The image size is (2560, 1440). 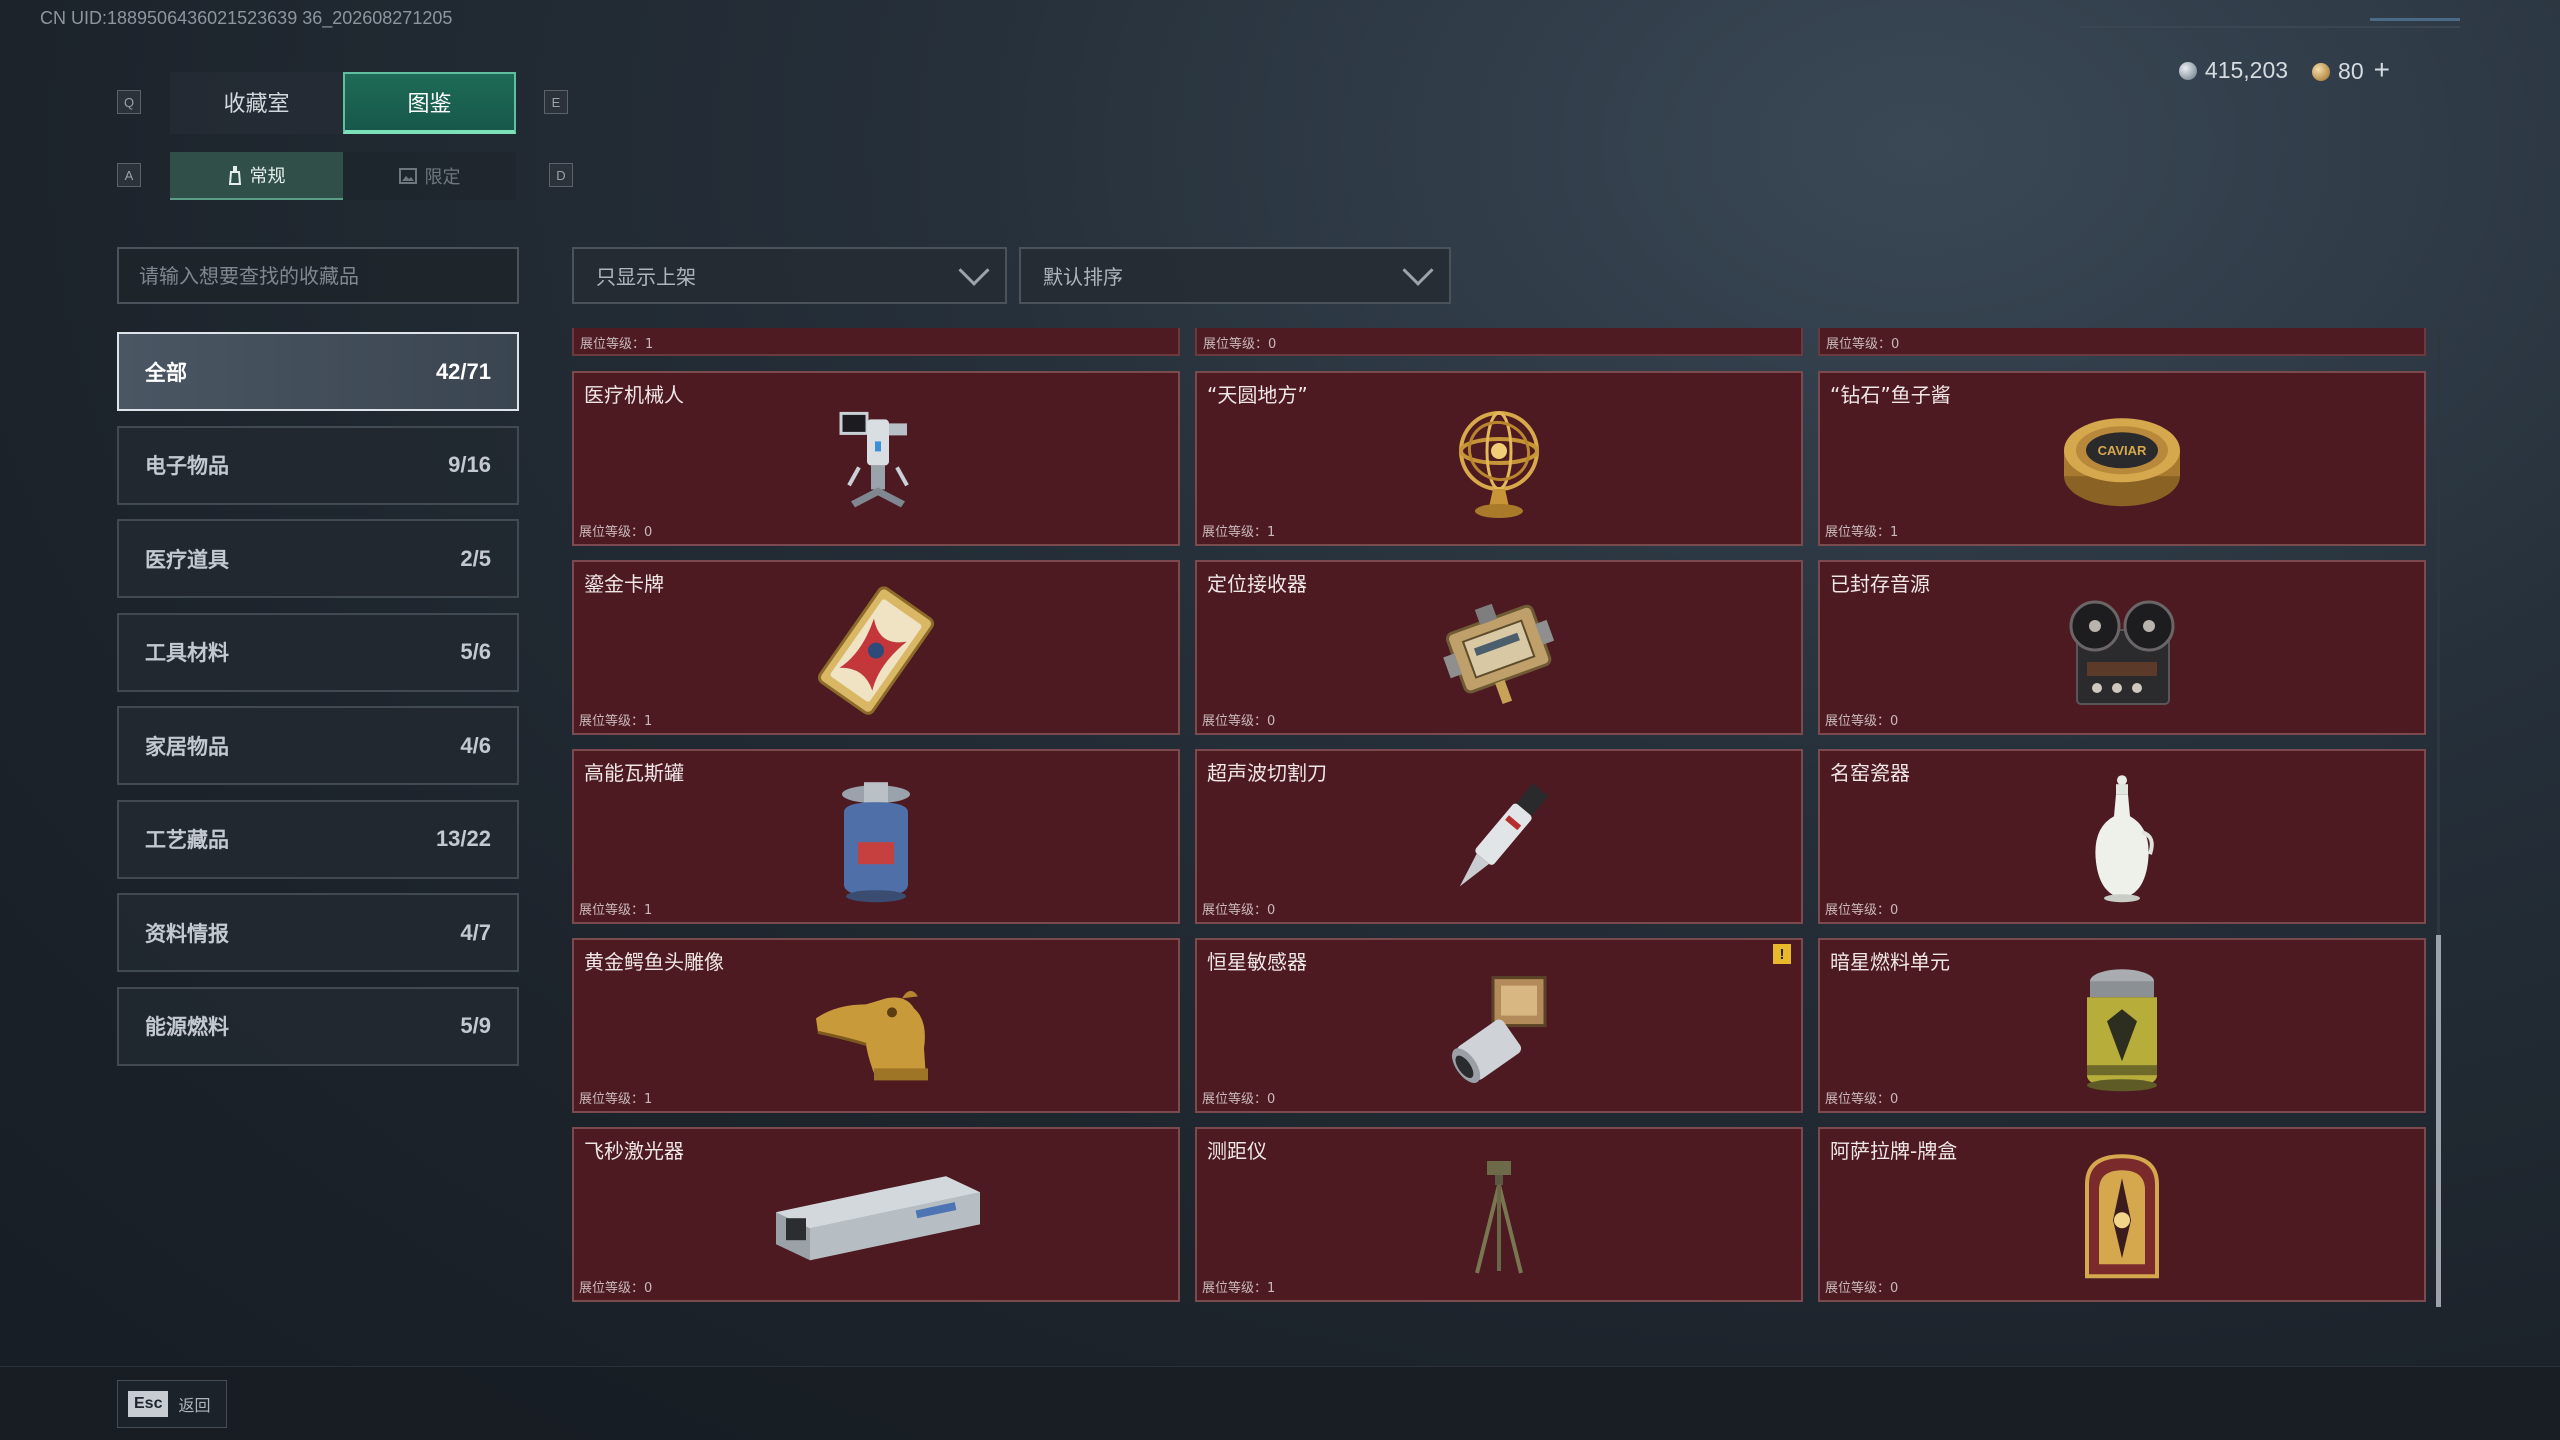 What do you see at coordinates (318, 465) in the screenshot?
I see `category-electronics: 电子物品 9/16` at bounding box center [318, 465].